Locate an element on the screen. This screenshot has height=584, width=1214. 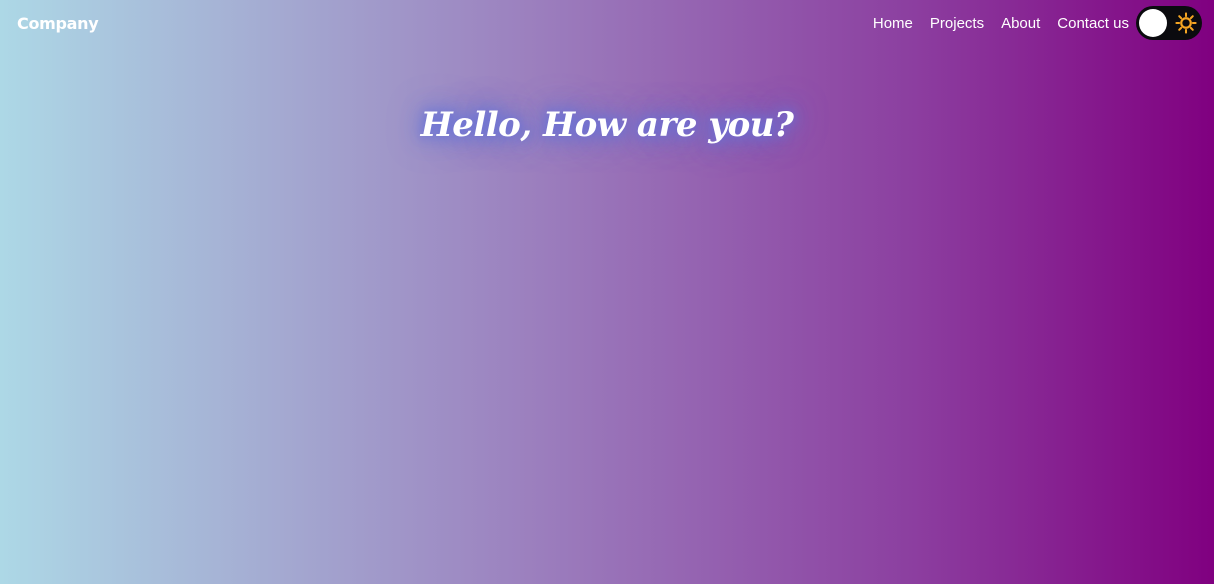
theme-toggle is located at coordinates (1169, 23).